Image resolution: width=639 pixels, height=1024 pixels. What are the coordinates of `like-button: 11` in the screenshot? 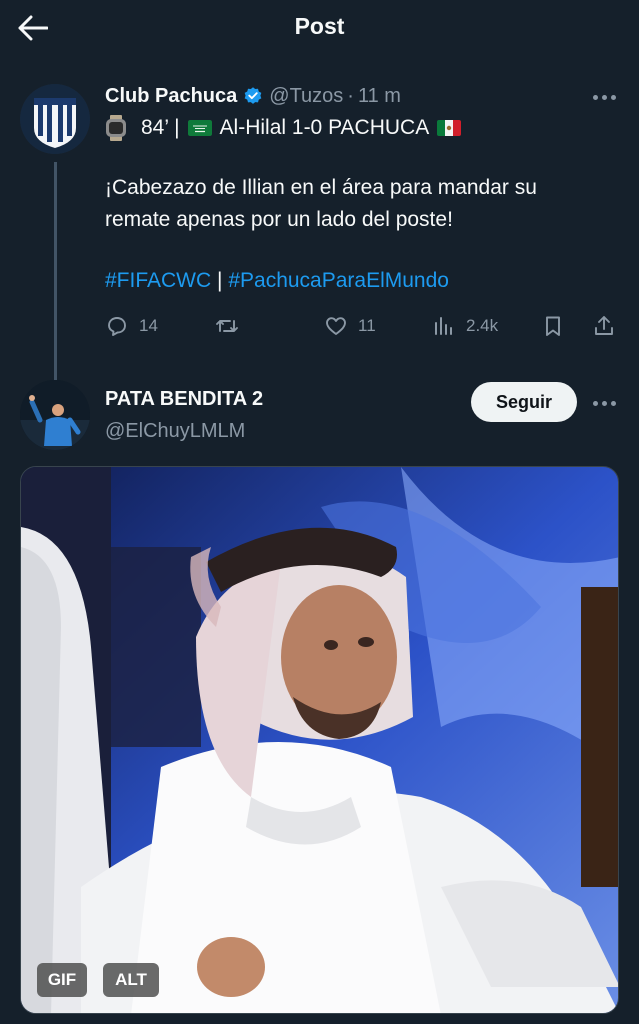 It's located at (350, 326).